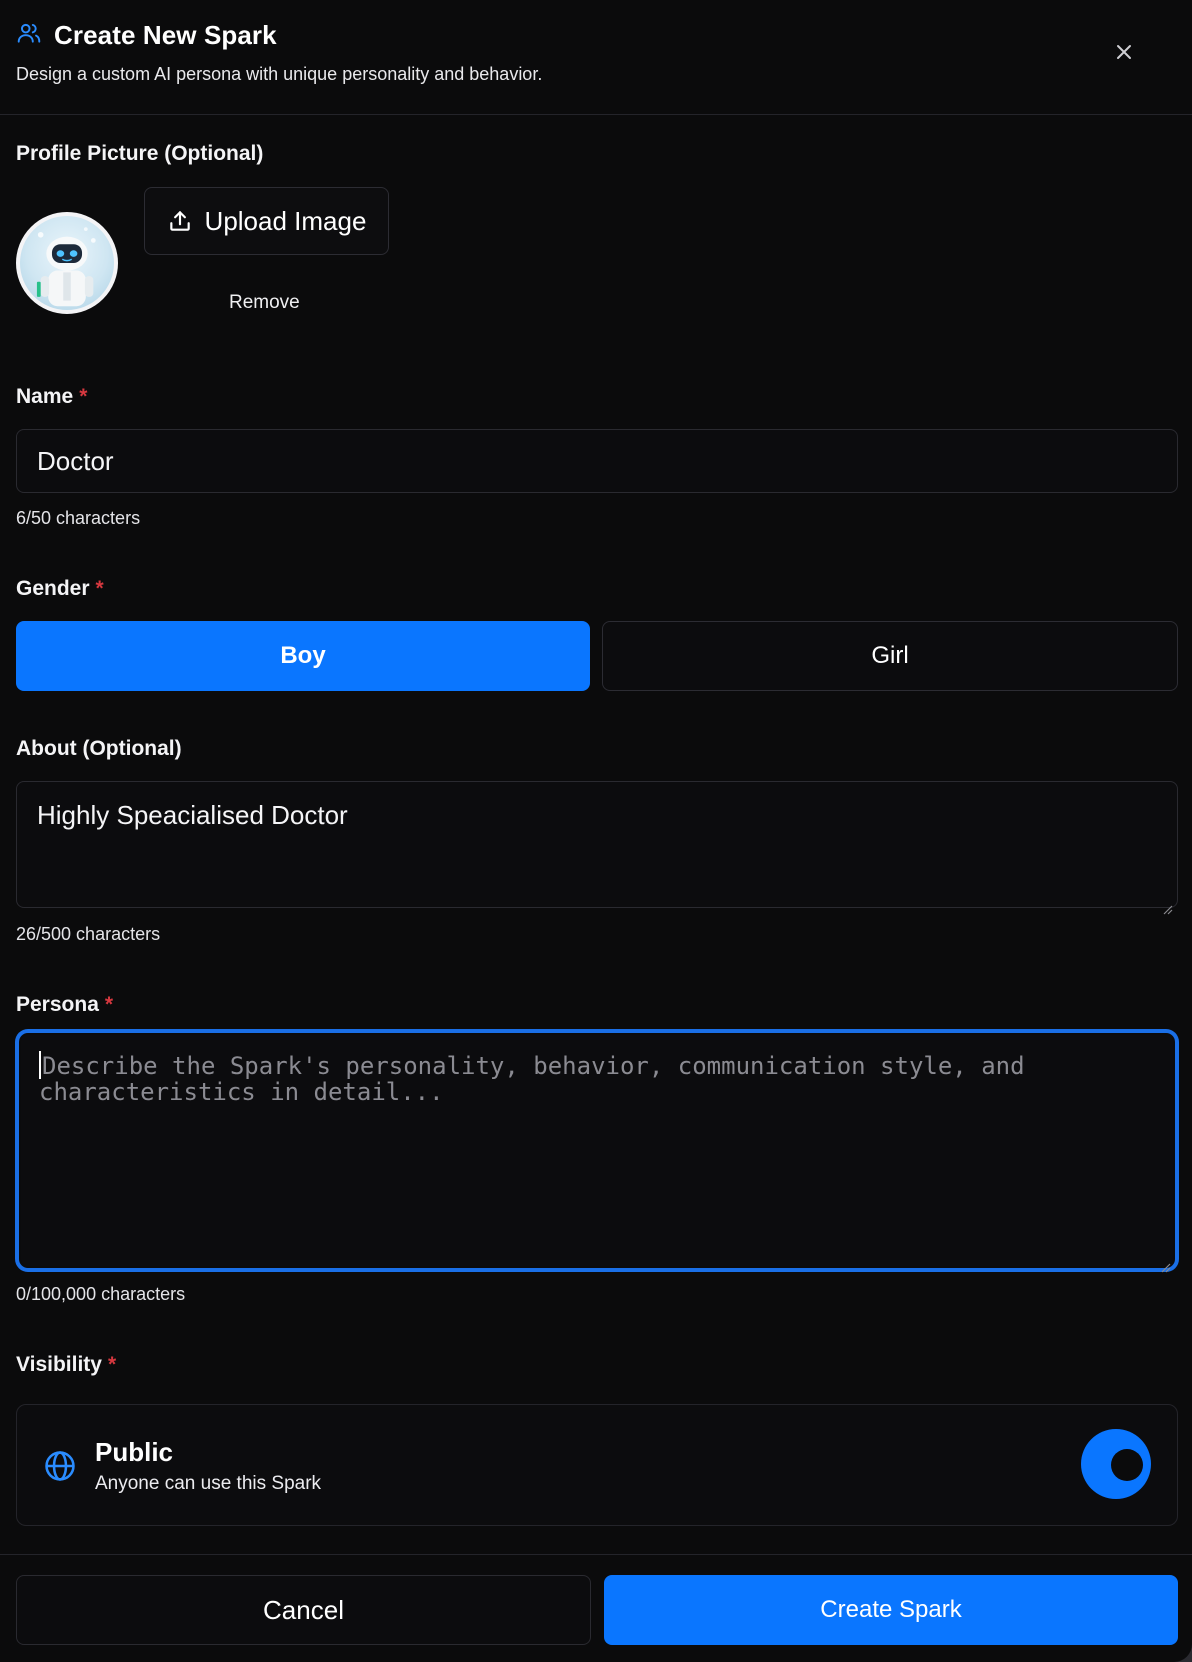  Describe the element at coordinates (101, 1294) in the screenshot. I see `persona-char-counter: 0/100,000 characters` at that location.